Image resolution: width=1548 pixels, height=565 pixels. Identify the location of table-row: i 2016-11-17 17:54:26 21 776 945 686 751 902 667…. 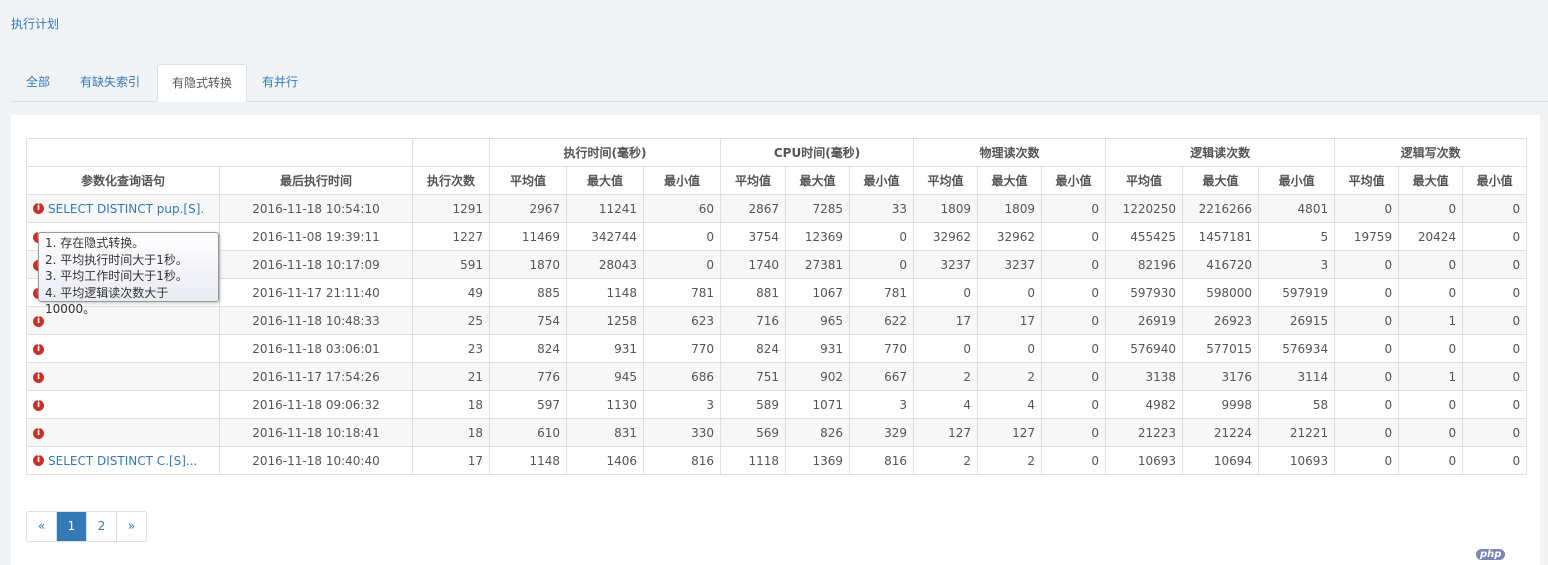
(777, 376).